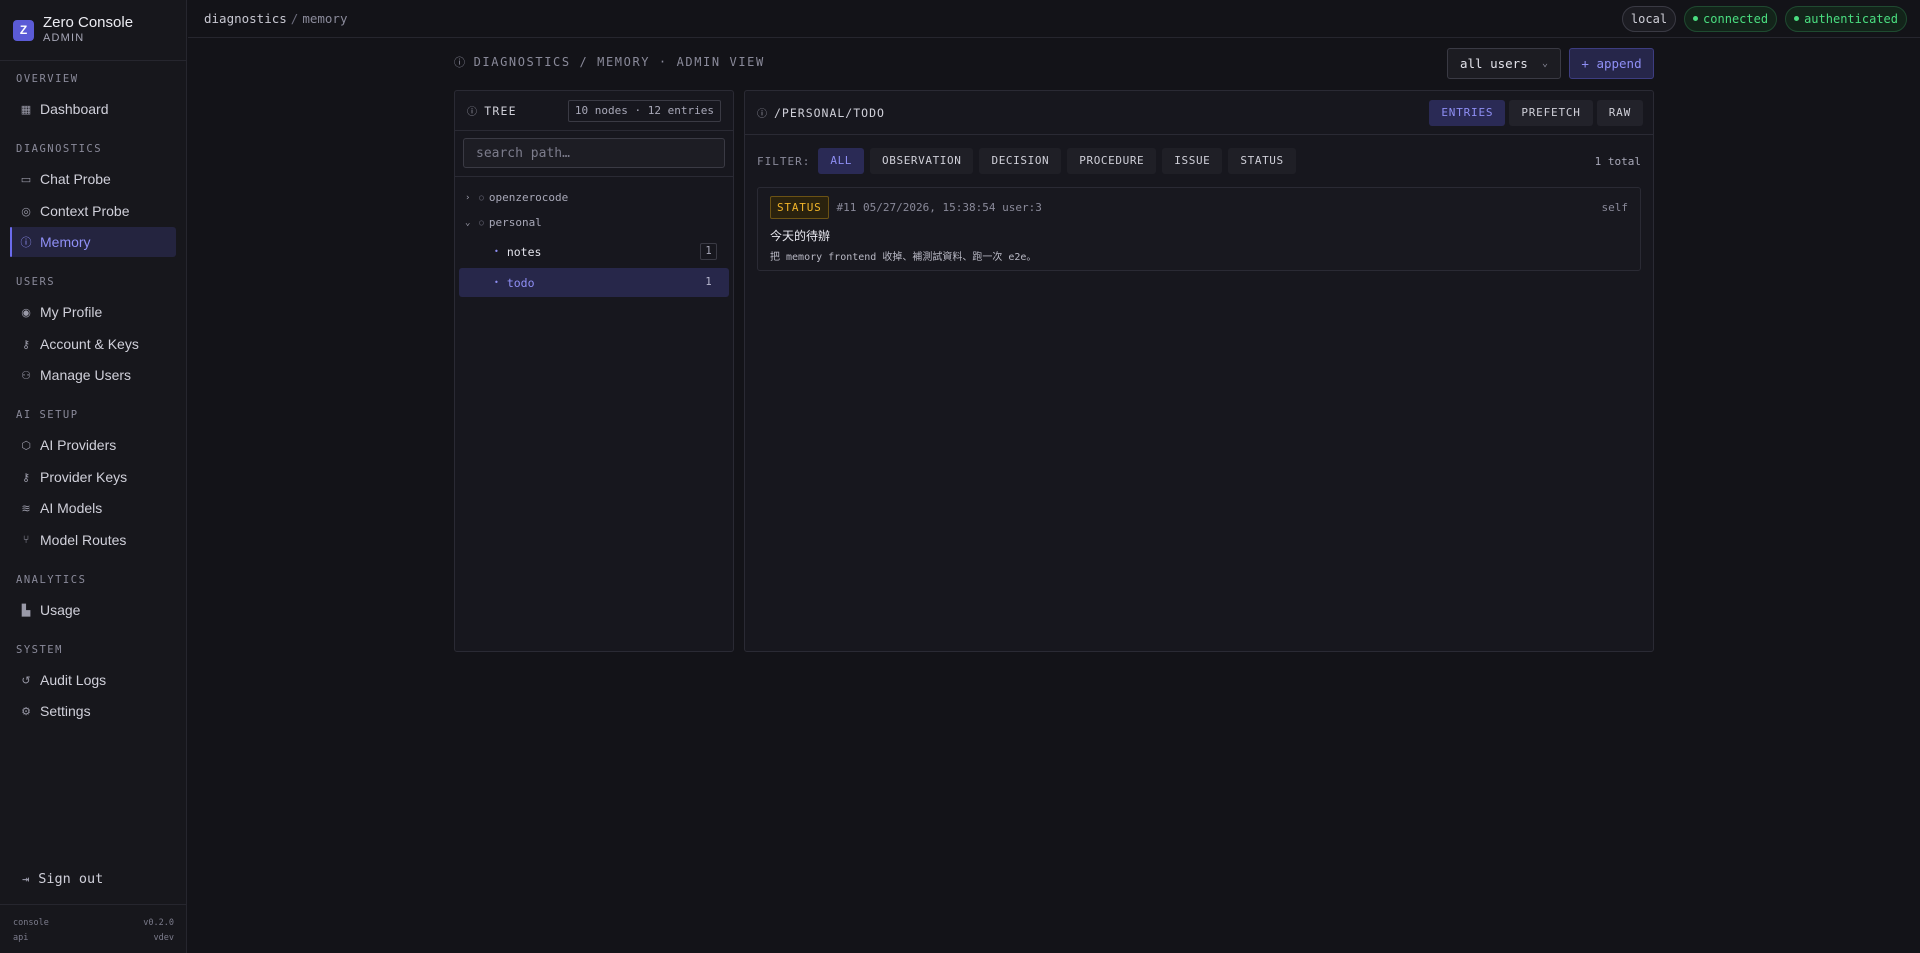  I want to click on breadcrumb-memory: memory, so click(325, 18).